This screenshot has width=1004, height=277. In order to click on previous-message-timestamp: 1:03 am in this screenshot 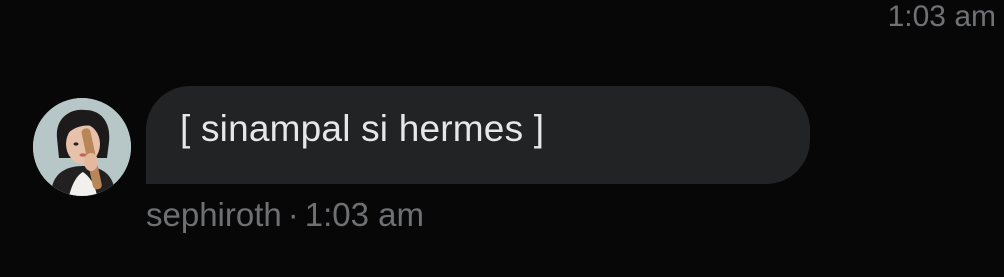, I will do `click(941, 16)`.